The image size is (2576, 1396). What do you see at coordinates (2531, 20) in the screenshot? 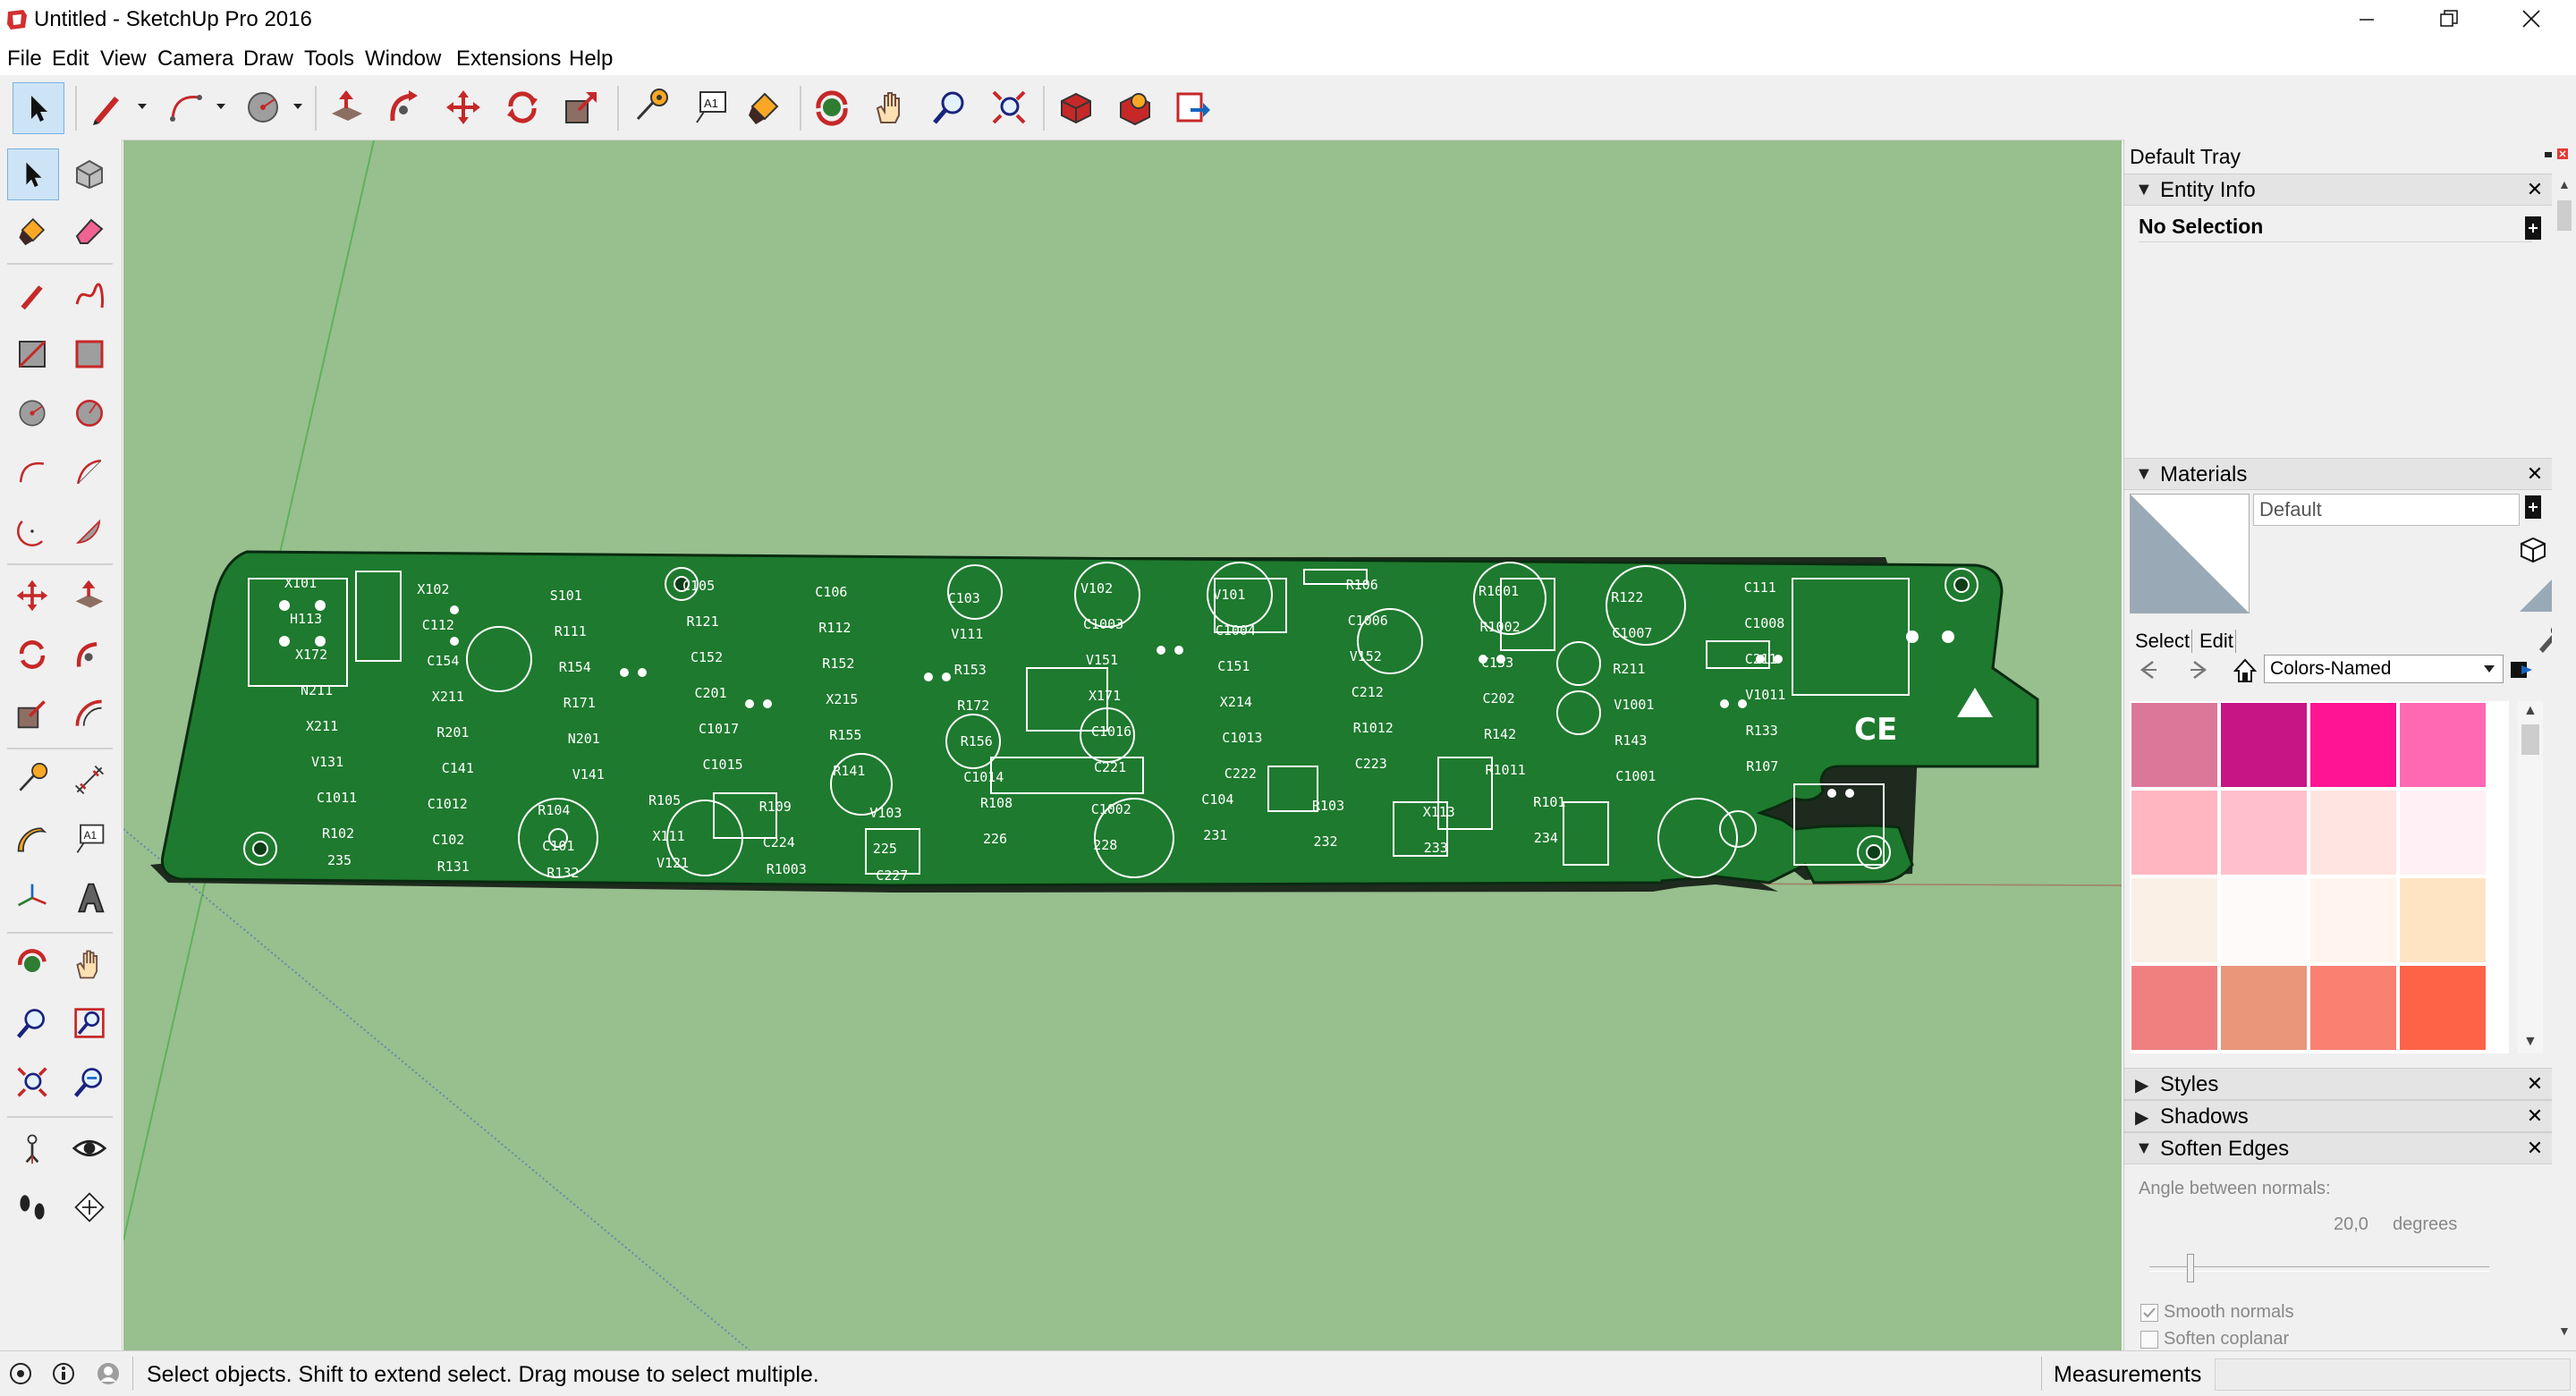
I see `close-button` at bounding box center [2531, 20].